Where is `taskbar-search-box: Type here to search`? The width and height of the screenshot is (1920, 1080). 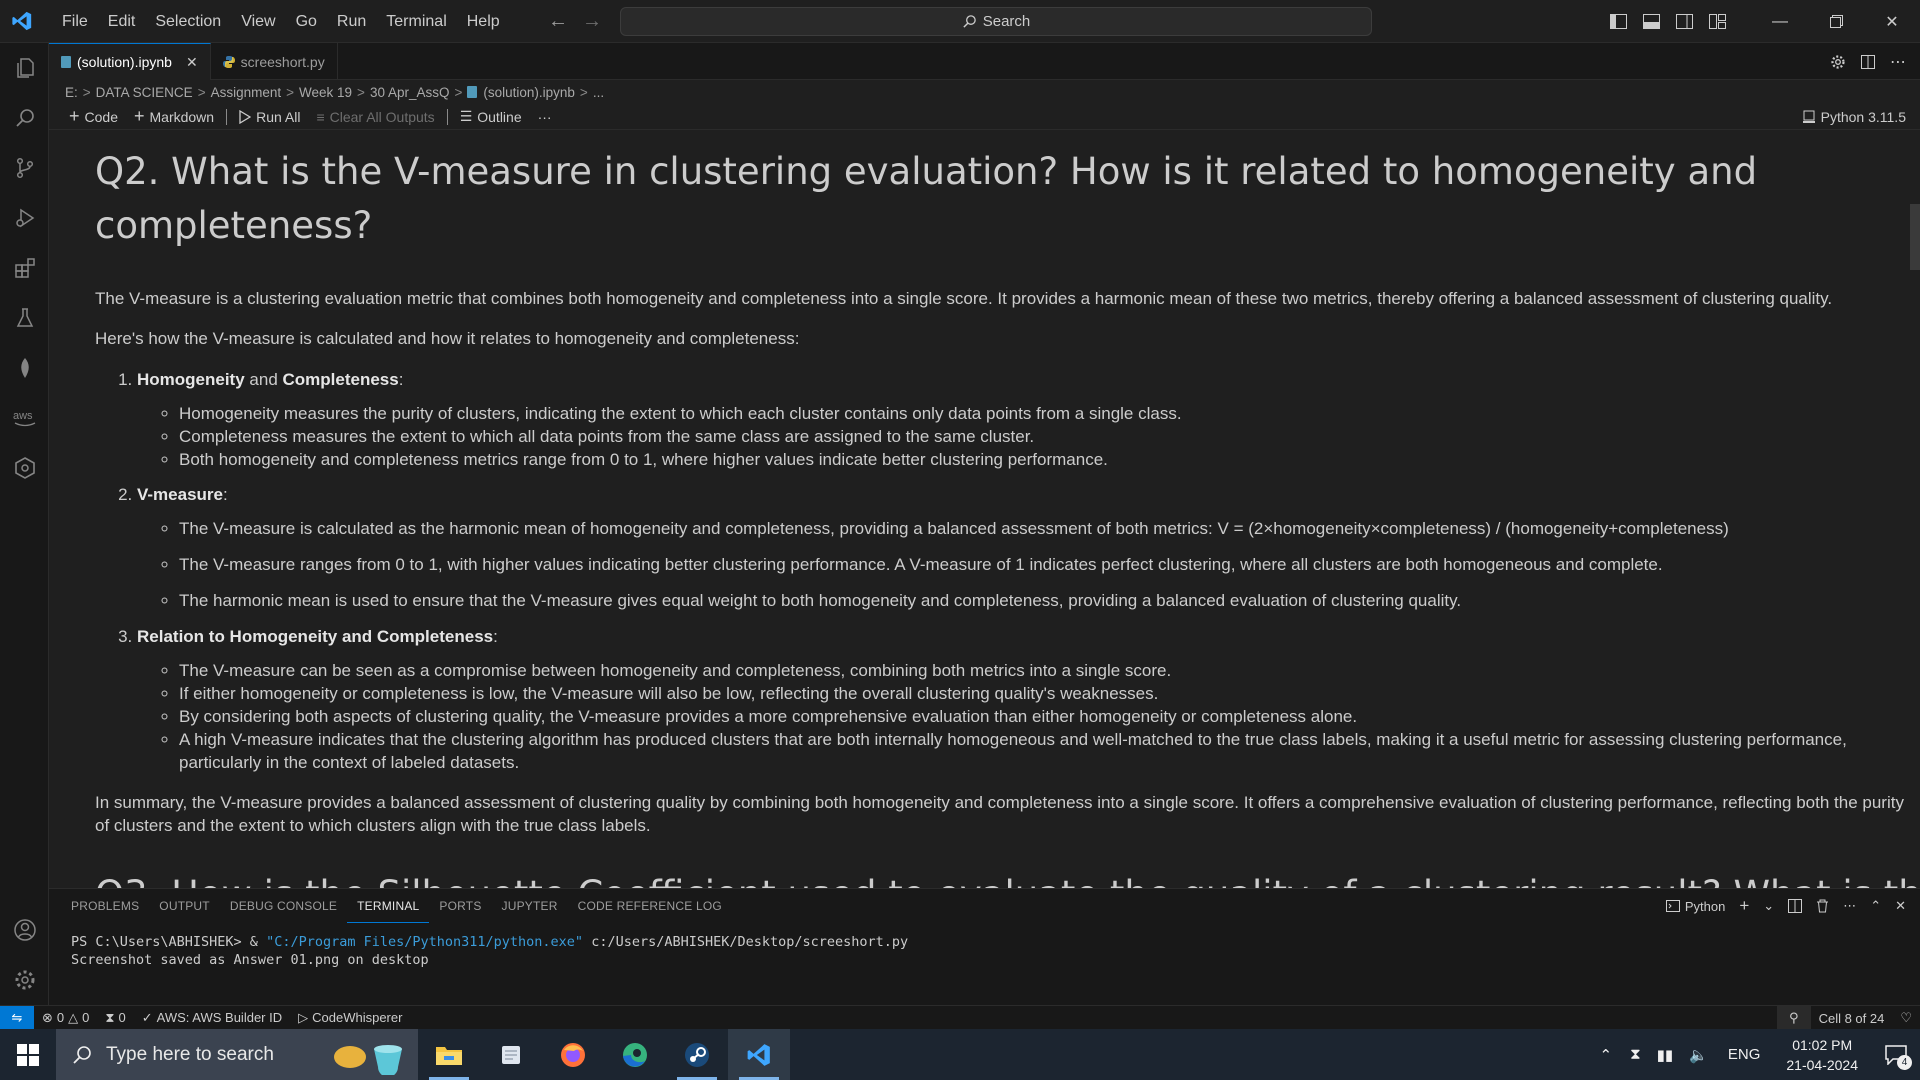
taskbar-search-box: Type here to search is located at coordinates (237, 1054).